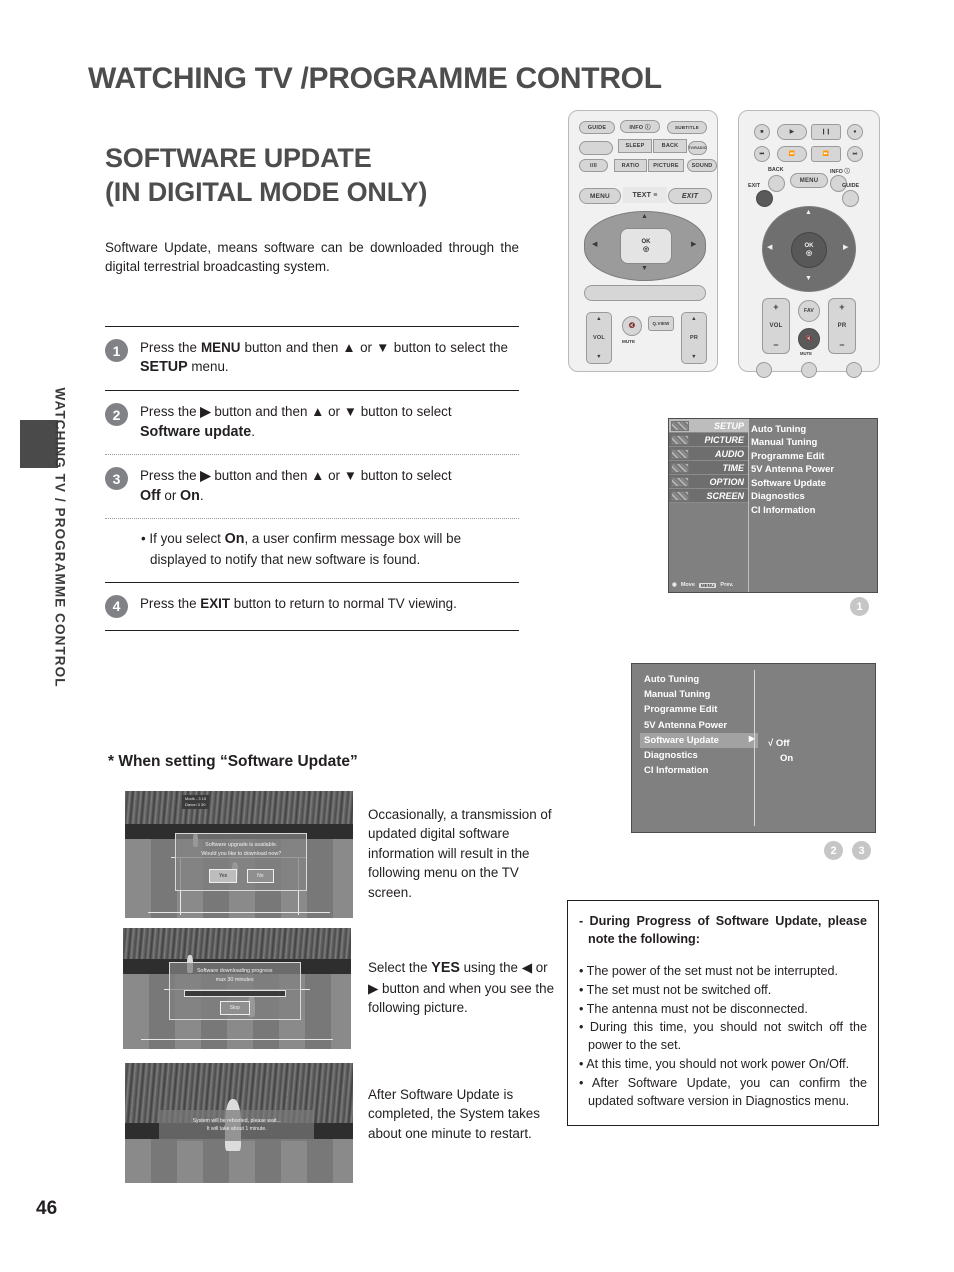  What do you see at coordinates (670, 146) in the screenshot?
I see `remote-button-back: BACK` at bounding box center [670, 146].